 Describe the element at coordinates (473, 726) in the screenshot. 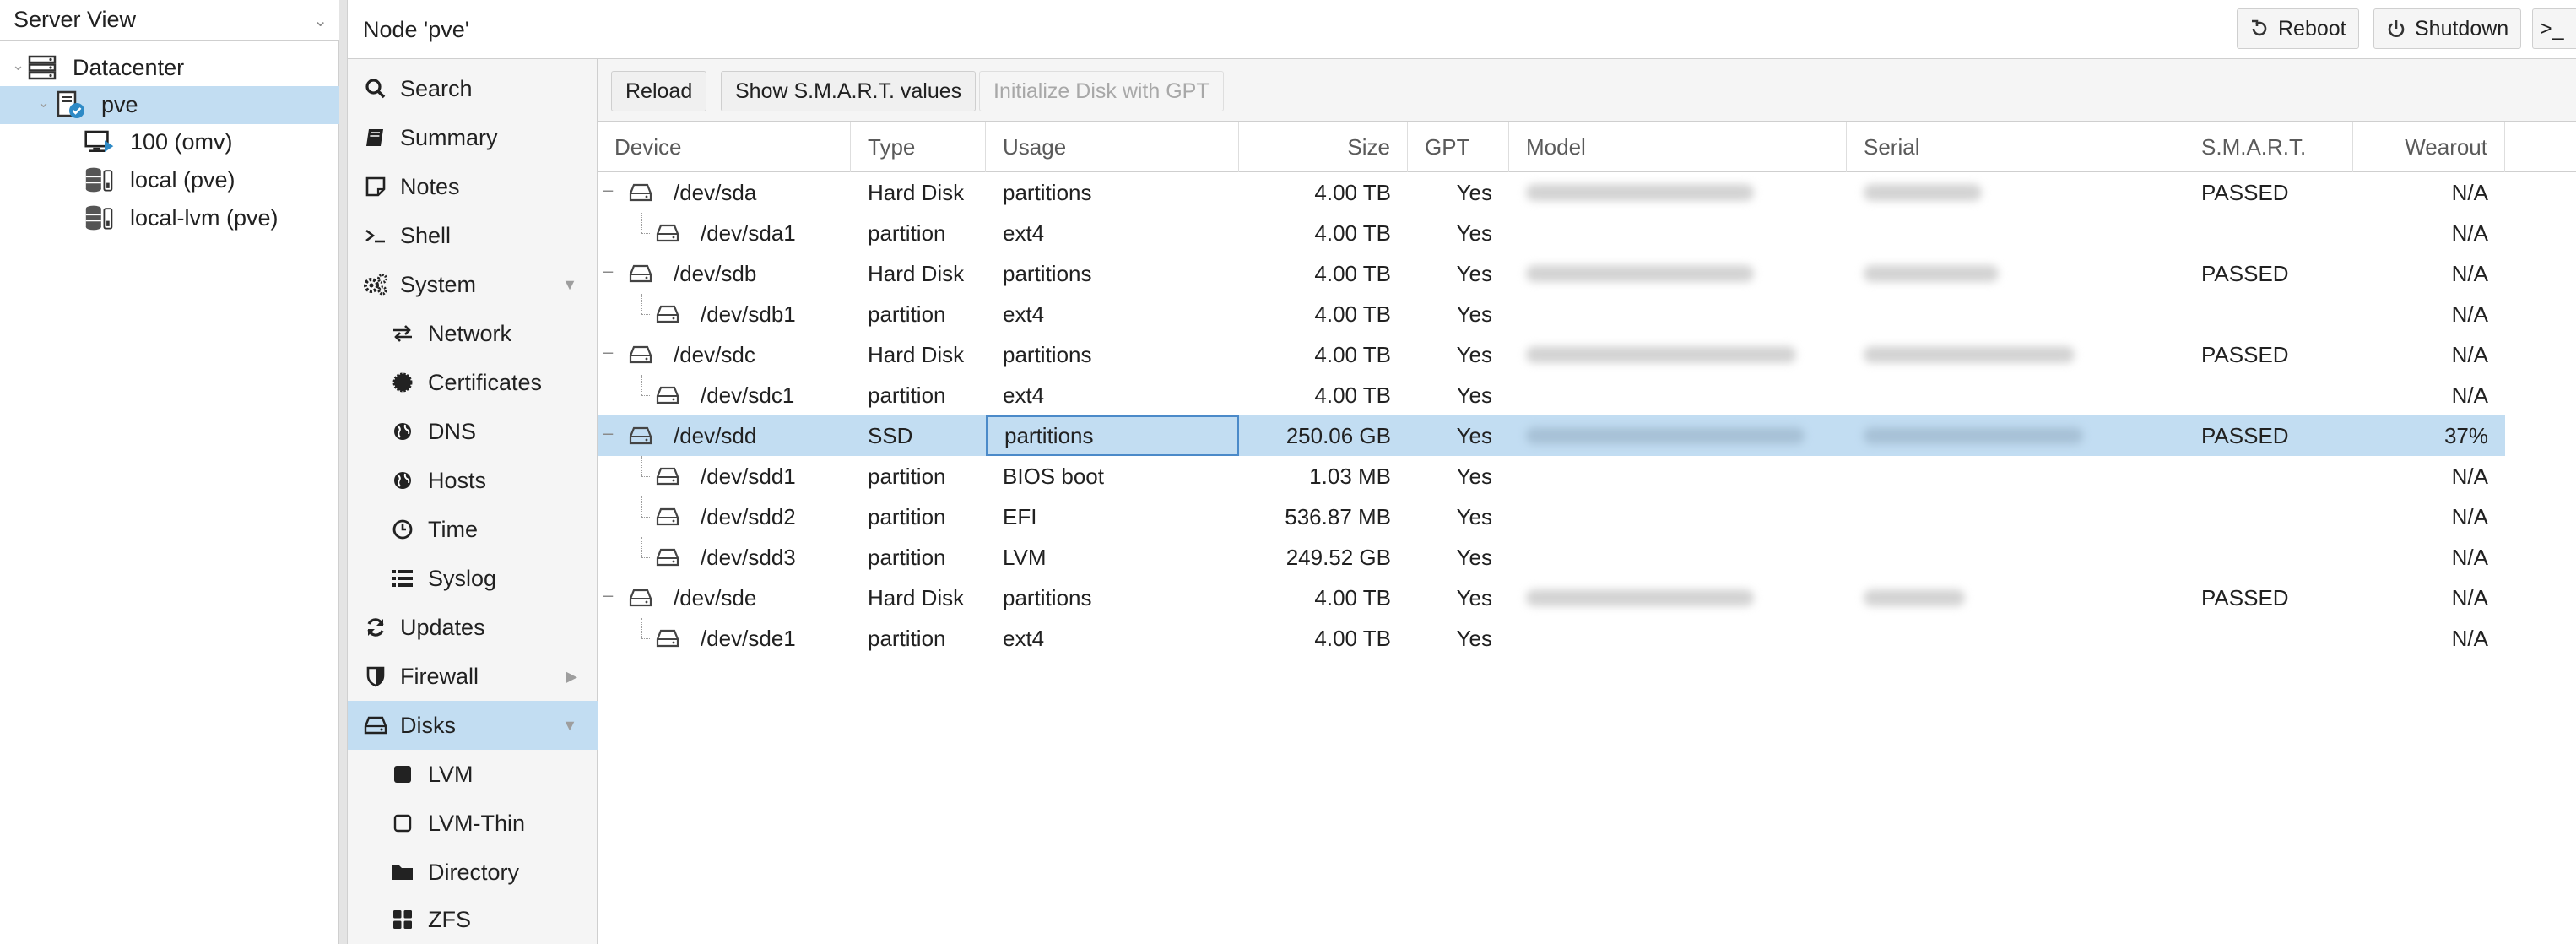

I see `nav-disks: Disks ▼` at that location.